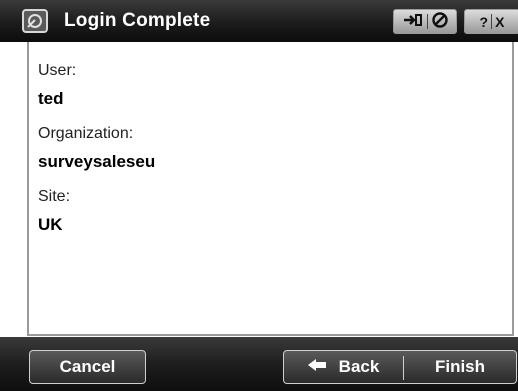 The height and width of the screenshot is (391, 518). I want to click on back-button-label: Back, so click(359, 366).